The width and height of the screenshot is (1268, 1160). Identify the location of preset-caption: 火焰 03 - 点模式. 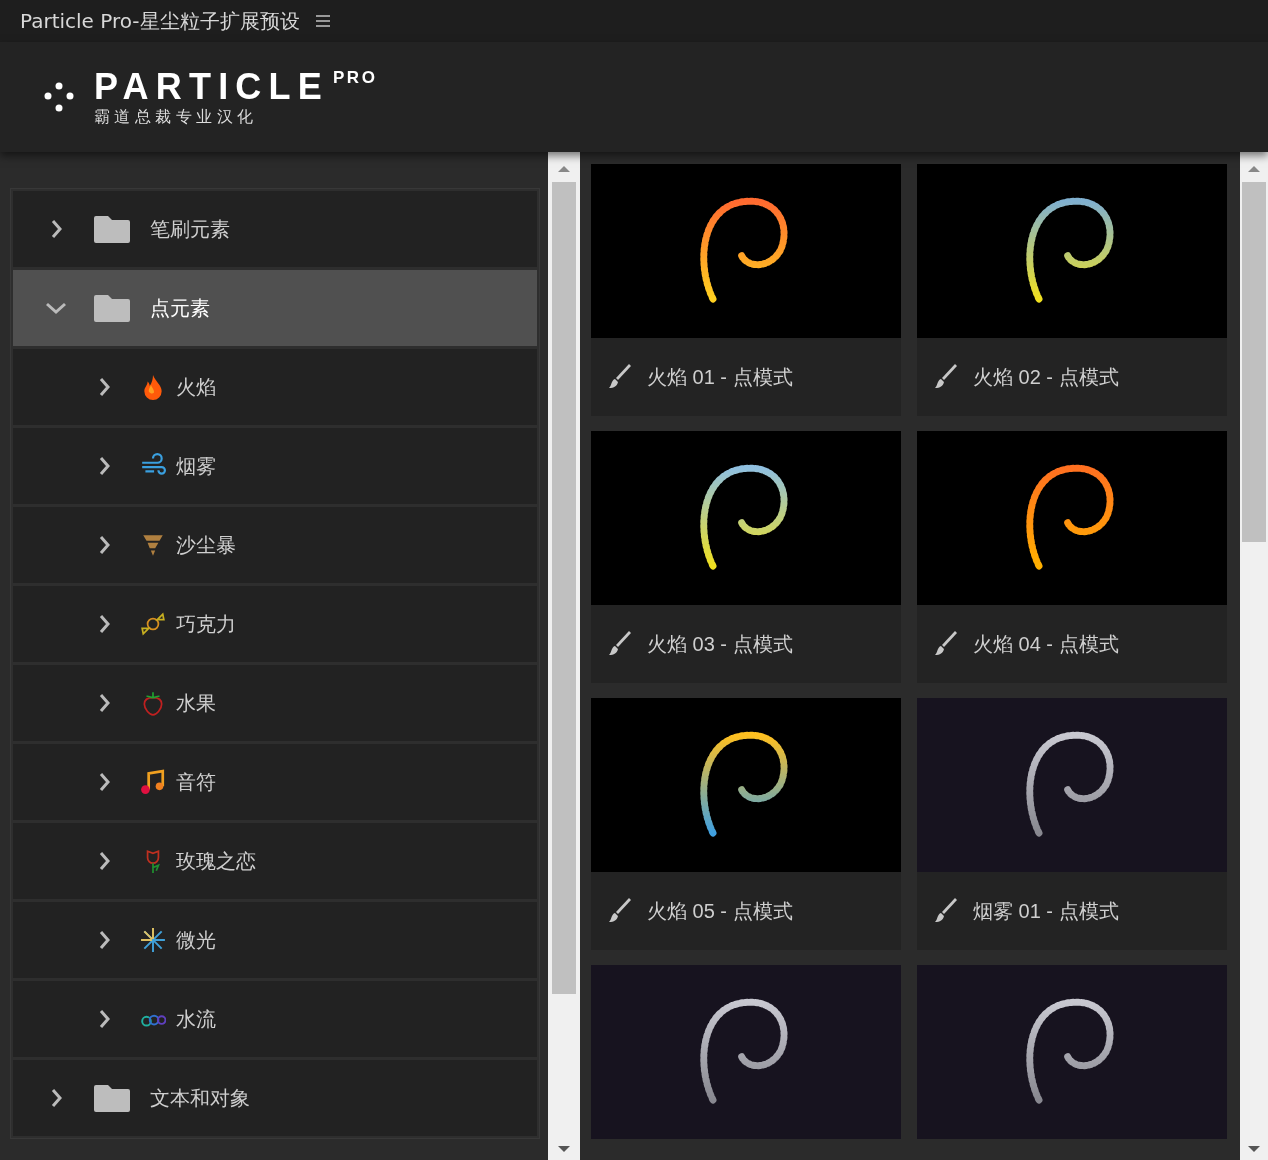
(720, 644).